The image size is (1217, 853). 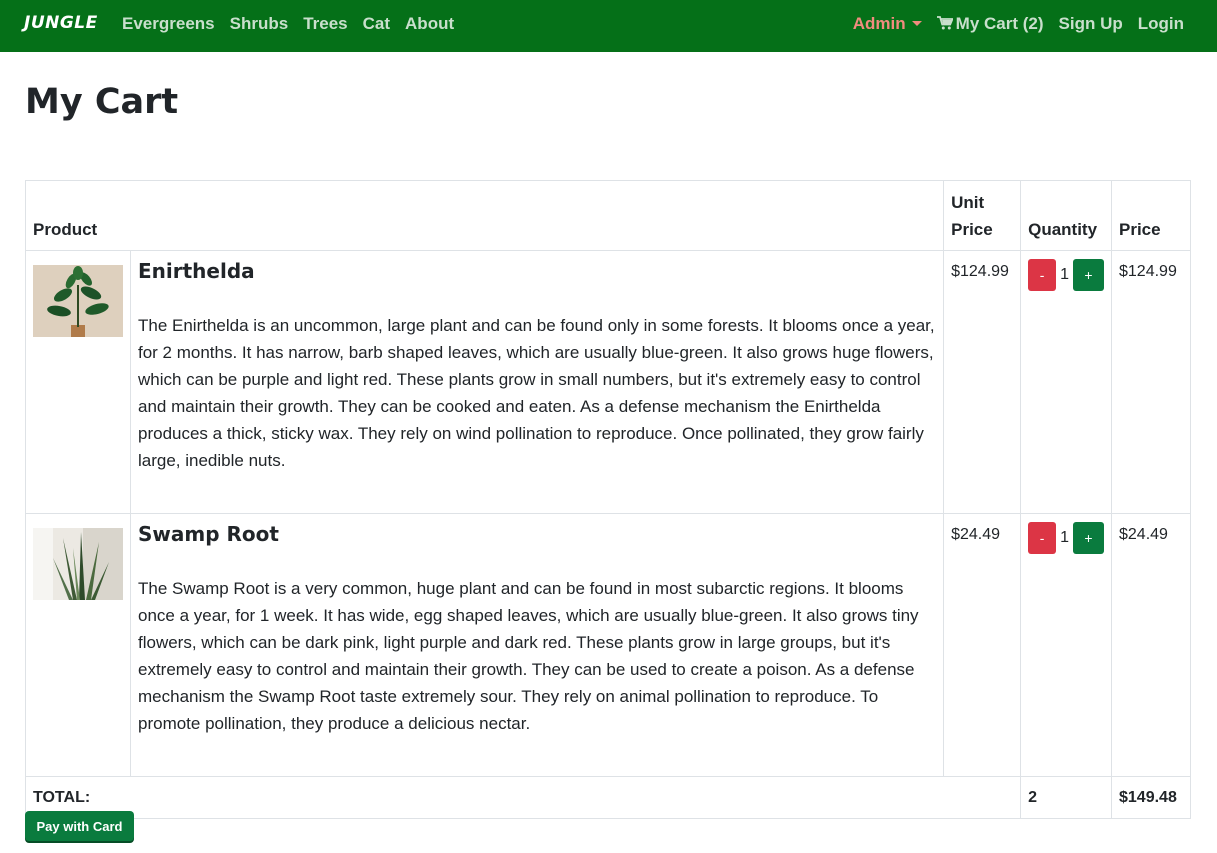 I want to click on product-name: Swamp Root, so click(x=537, y=534).